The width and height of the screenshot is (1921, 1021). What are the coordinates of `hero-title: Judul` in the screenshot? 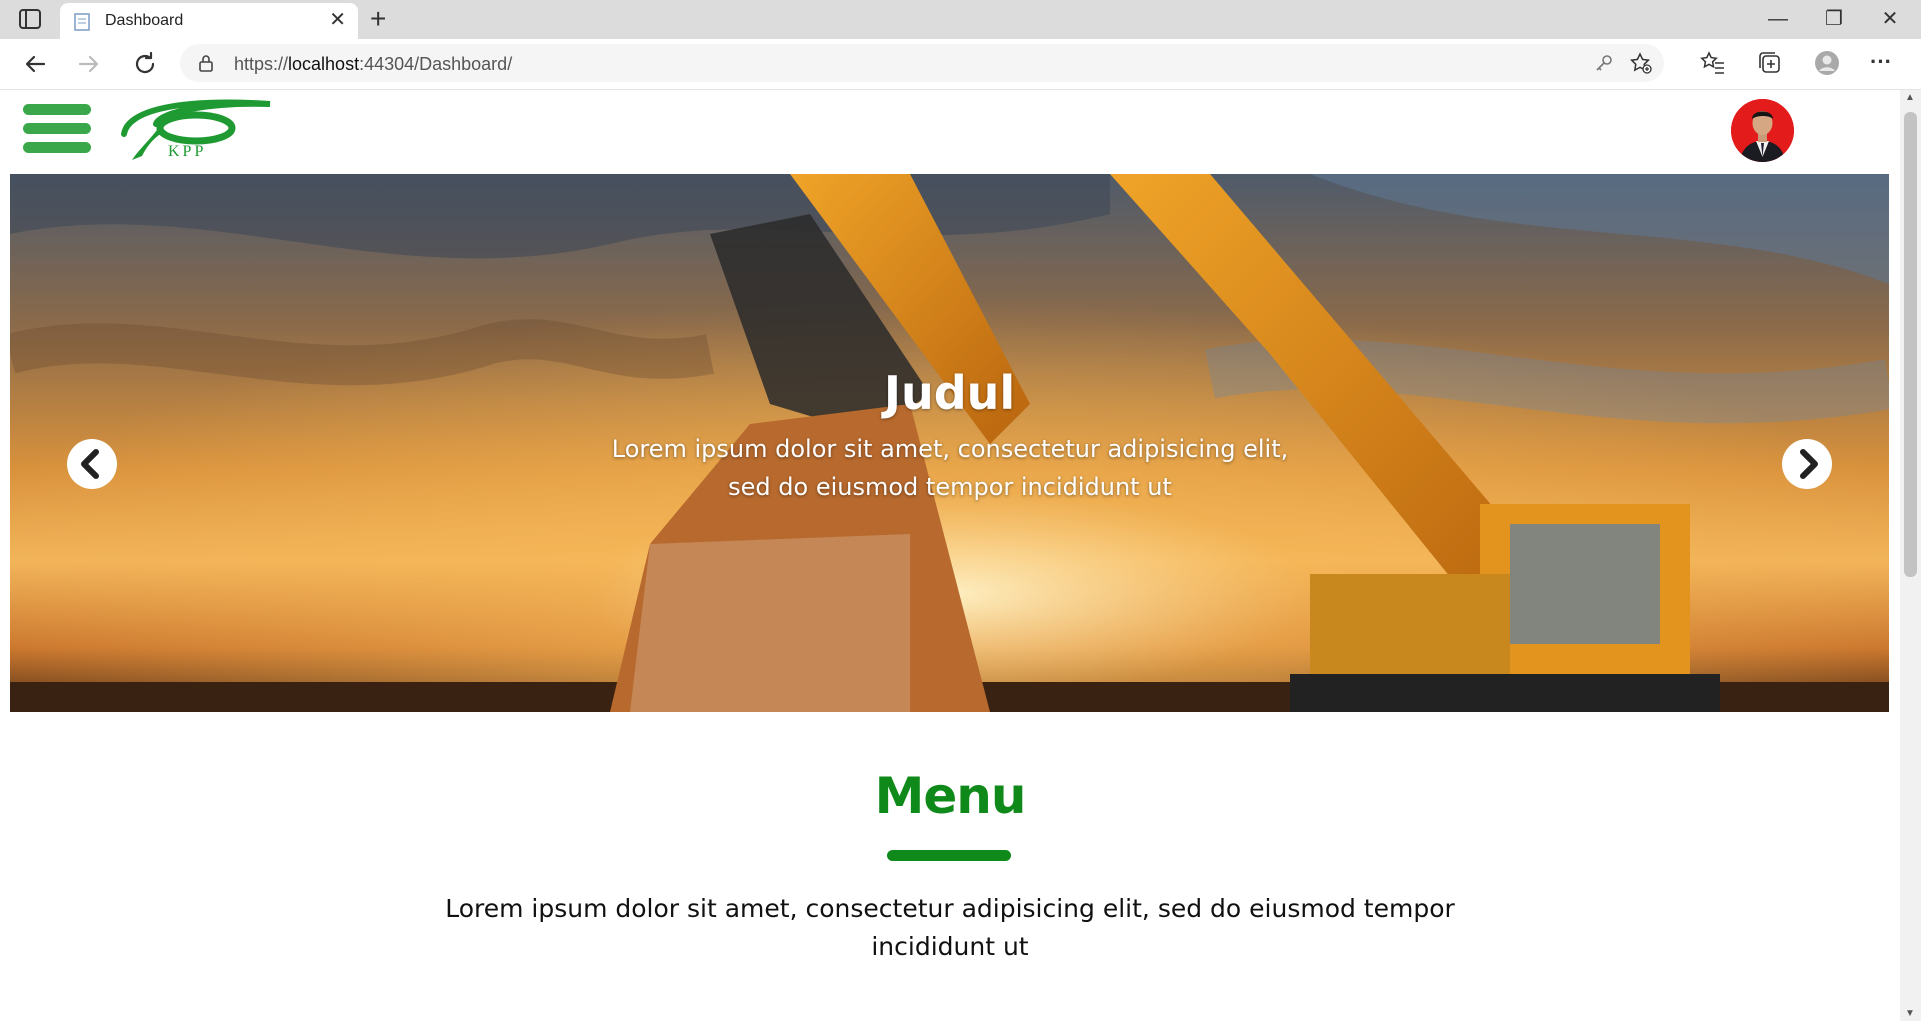 It's located at (949, 393).